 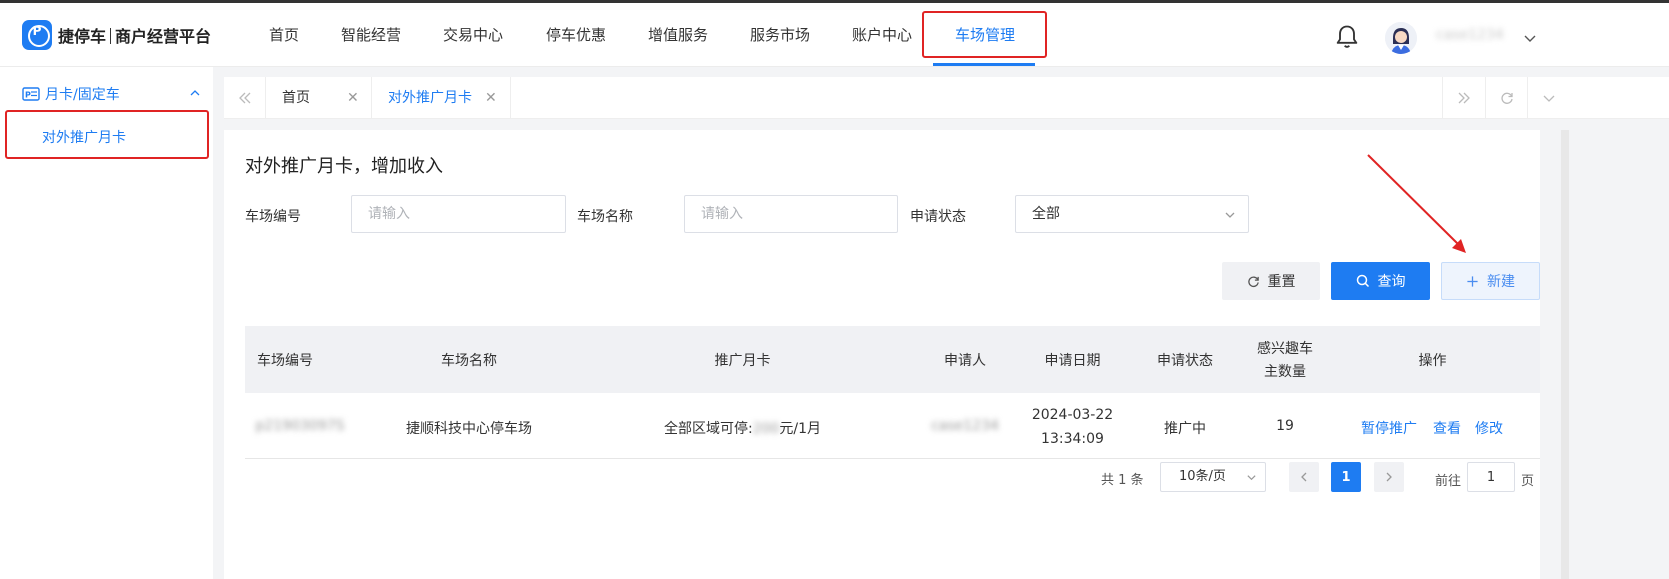 What do you see at coordinates (946, 98) in the screenshot?
I see `tab-bar: 首页 ✕ 对外推广月卡 ✕` at bounding box center [946, 98].